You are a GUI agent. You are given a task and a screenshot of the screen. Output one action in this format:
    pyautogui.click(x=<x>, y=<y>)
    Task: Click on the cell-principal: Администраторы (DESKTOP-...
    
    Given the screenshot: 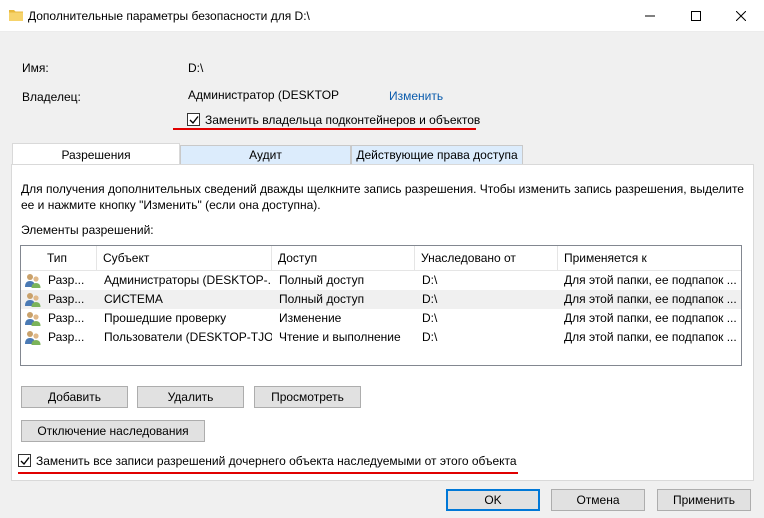 What is the action you would take?
    pyautogui.click(x=188, y=280)
    